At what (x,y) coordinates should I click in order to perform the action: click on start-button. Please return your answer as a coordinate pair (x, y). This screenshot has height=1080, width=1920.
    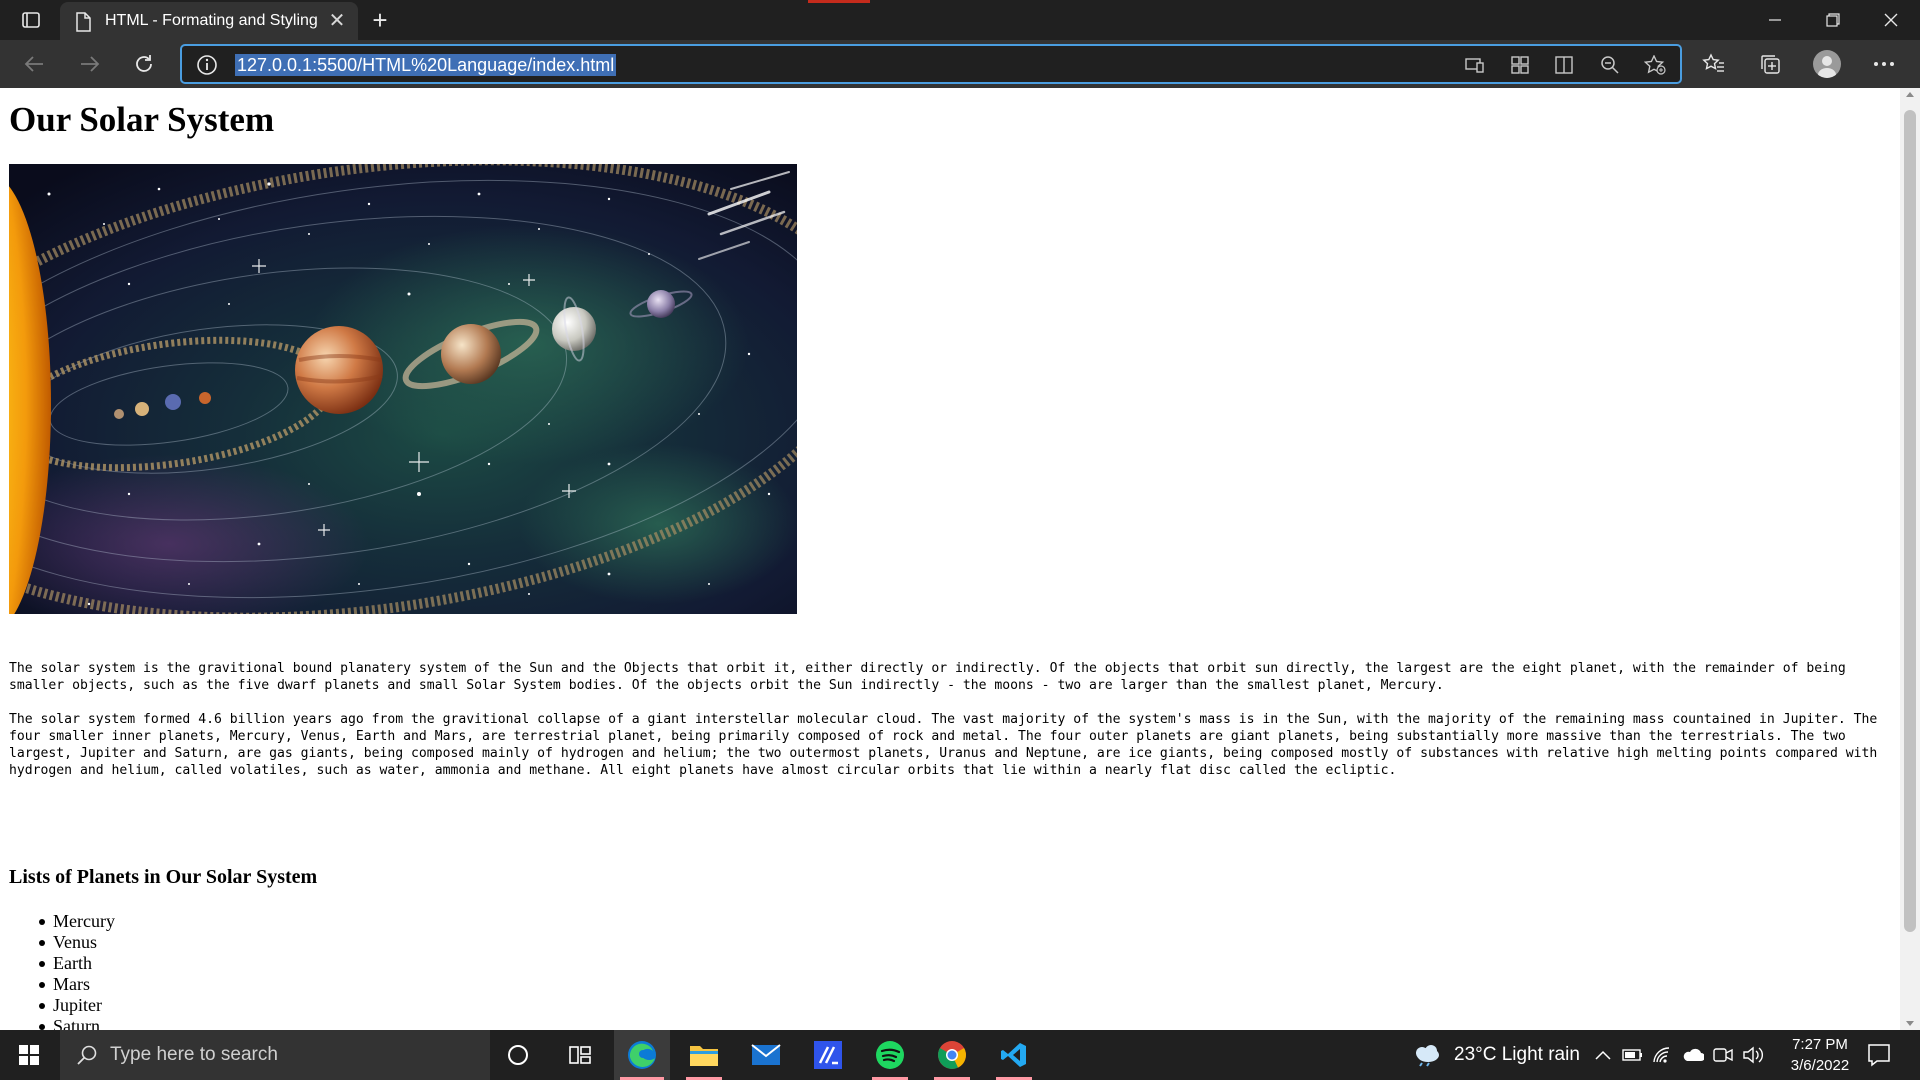
    Looking at the image, I should click on (29, 1055).